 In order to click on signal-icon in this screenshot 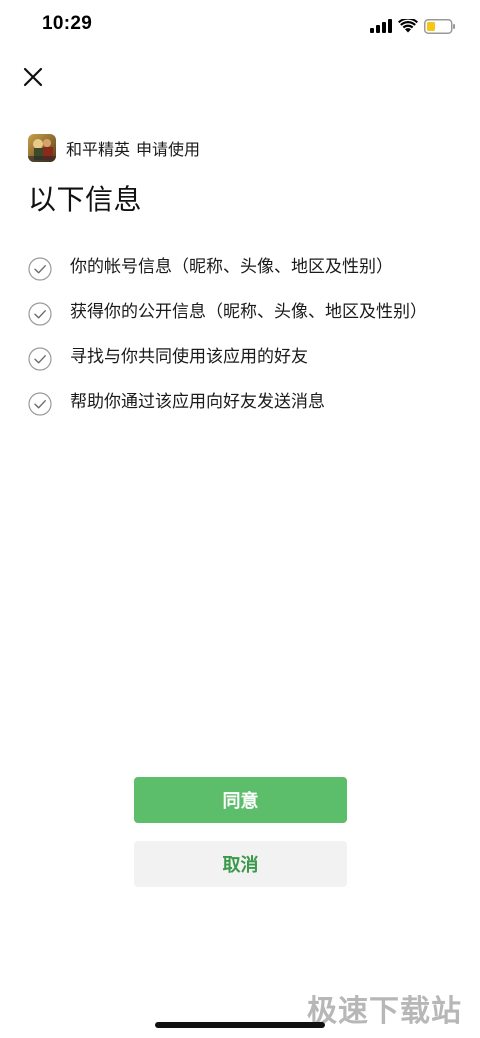, I will do `click(381, 26)`.